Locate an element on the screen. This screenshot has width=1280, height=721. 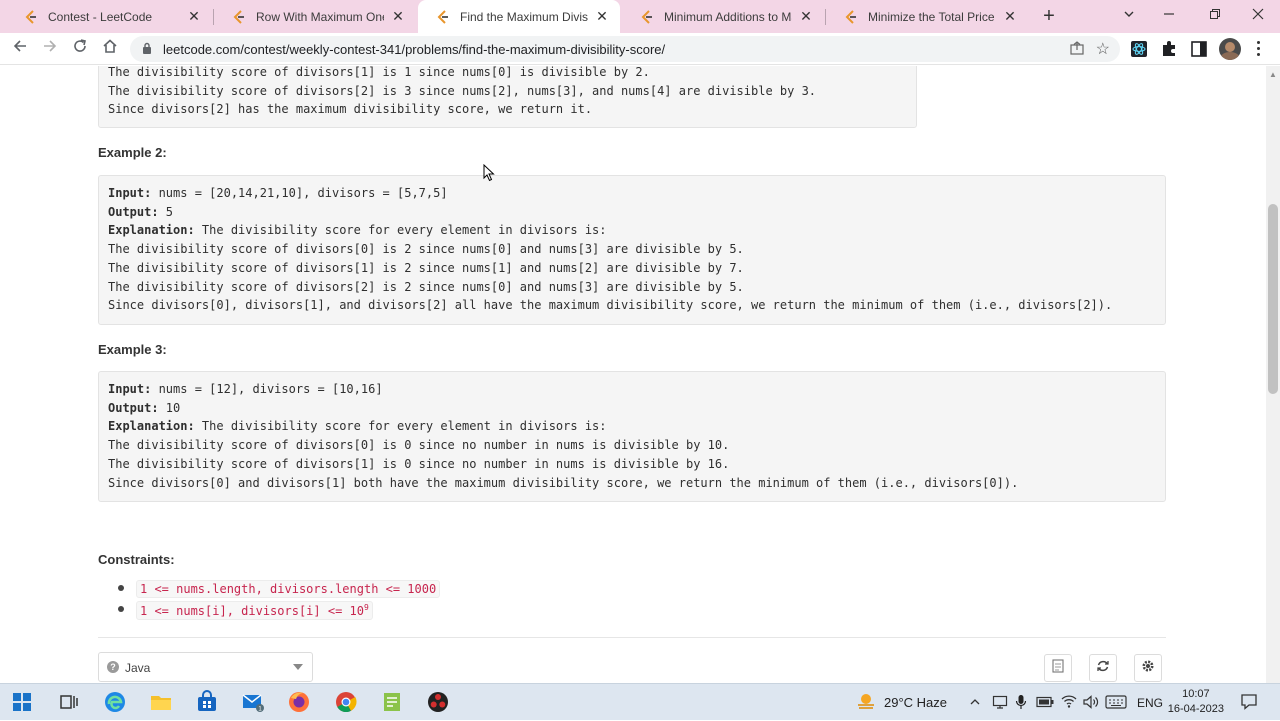
home-icon is located at coordinates (110, 49).